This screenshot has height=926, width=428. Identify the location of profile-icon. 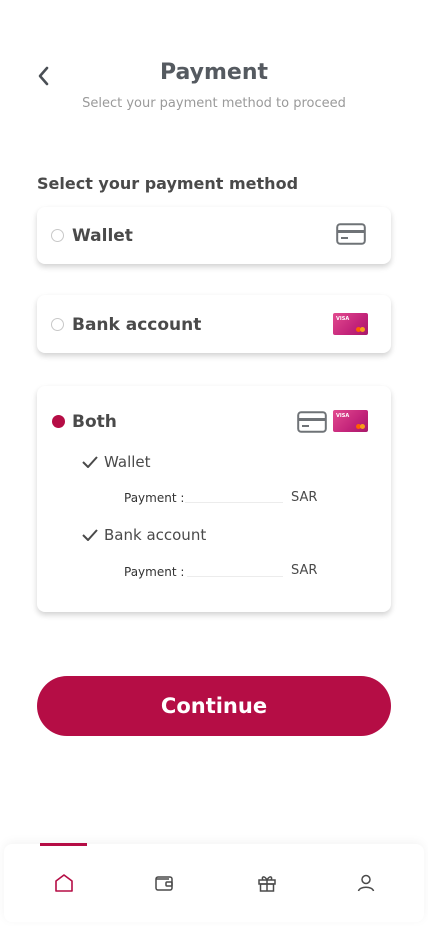
(366, 883).